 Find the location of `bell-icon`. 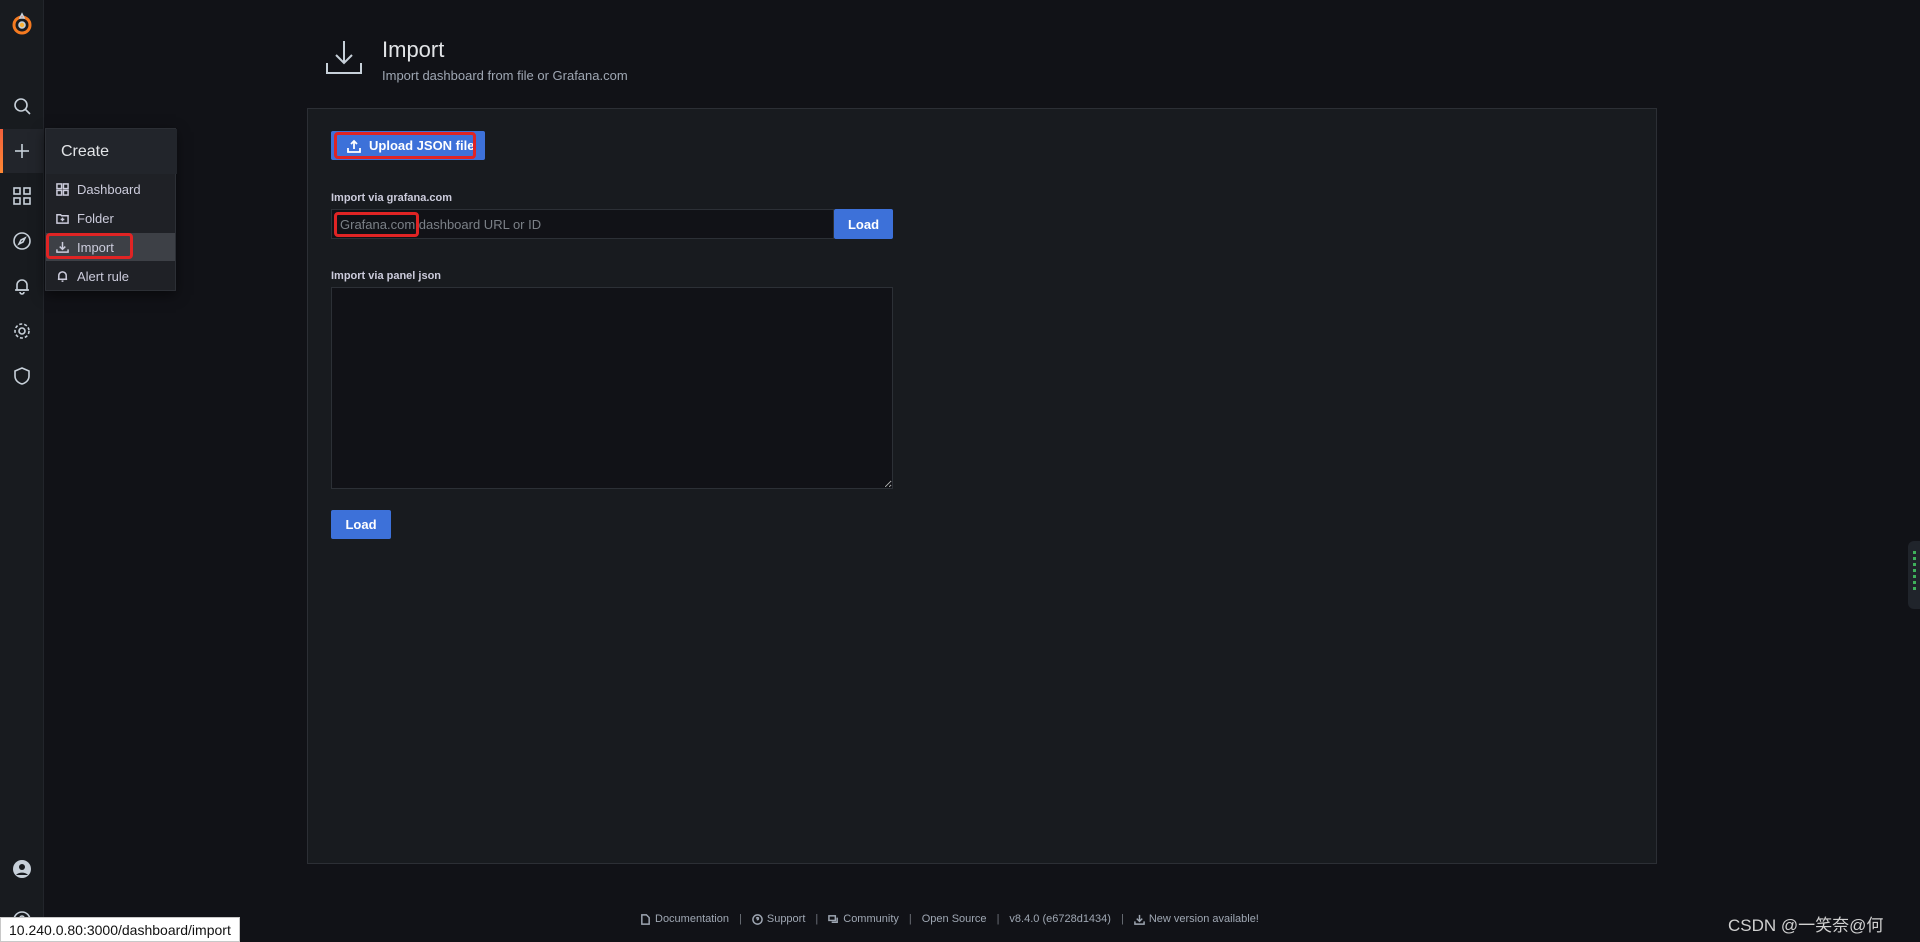

bell-icon is located at coordinates (62, 276).